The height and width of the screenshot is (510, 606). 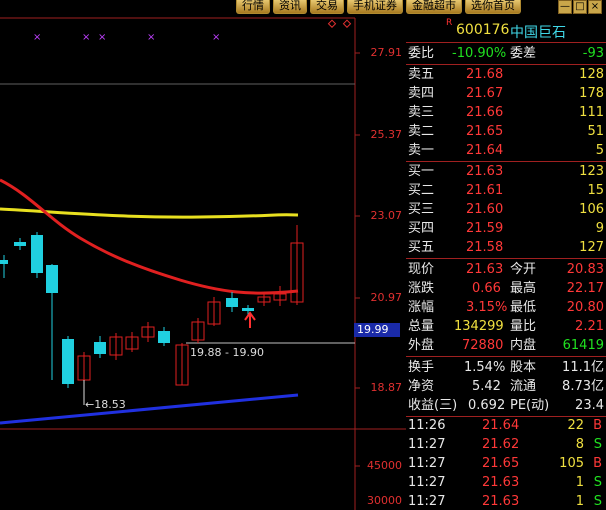 What do you see at coordinates (506, 112) in the screenshot?
I see `ask-row: 卖三 21.66 111` at bounding box center [506, 112].